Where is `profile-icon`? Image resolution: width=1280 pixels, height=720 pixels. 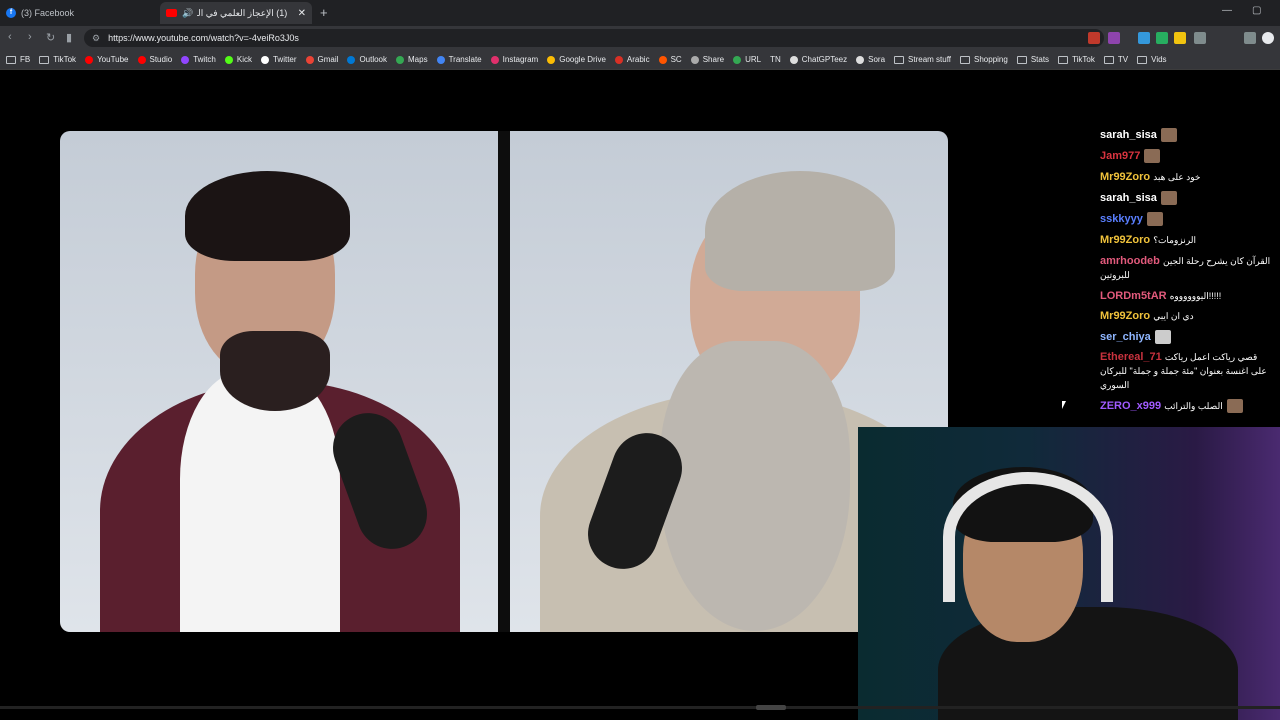
profile-icon is located at coordinates (1268, 38).